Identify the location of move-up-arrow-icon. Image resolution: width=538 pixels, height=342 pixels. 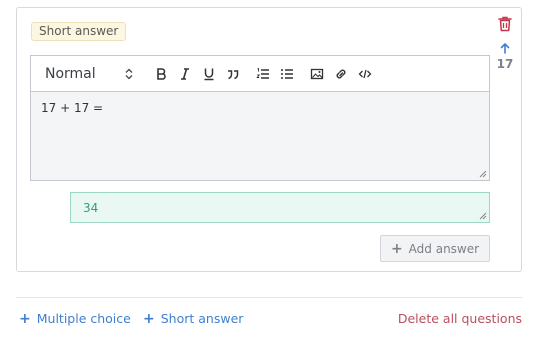
(505, 48).